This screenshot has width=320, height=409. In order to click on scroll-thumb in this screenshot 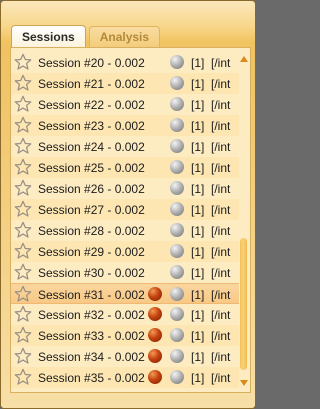, I will do `click(243, 304)`.